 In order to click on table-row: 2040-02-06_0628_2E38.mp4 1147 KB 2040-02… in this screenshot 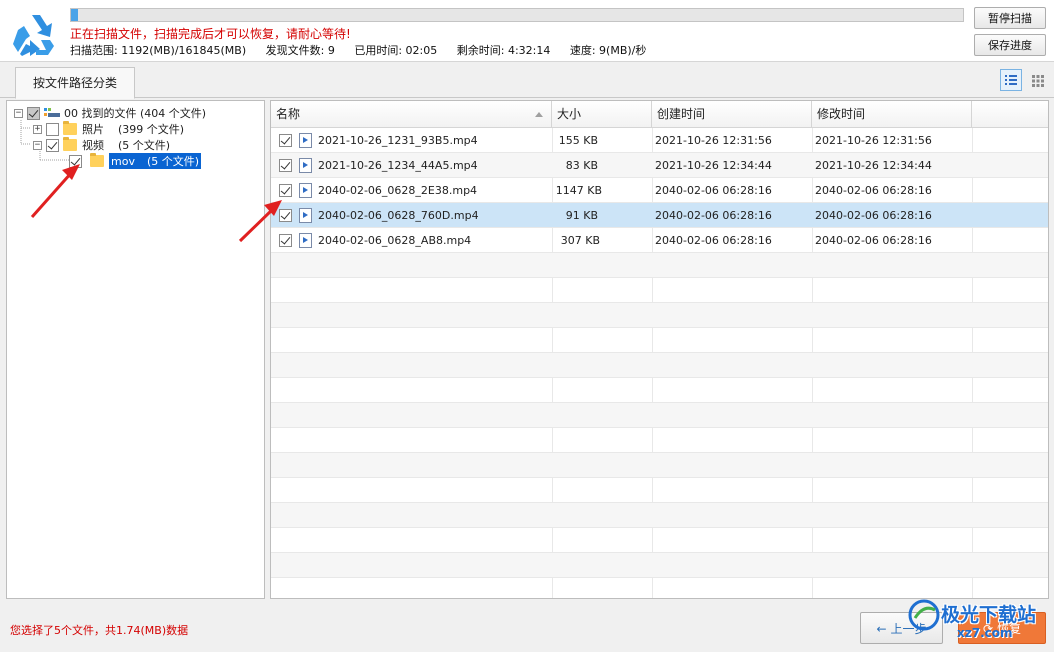, I will do `click(659, 190)`.